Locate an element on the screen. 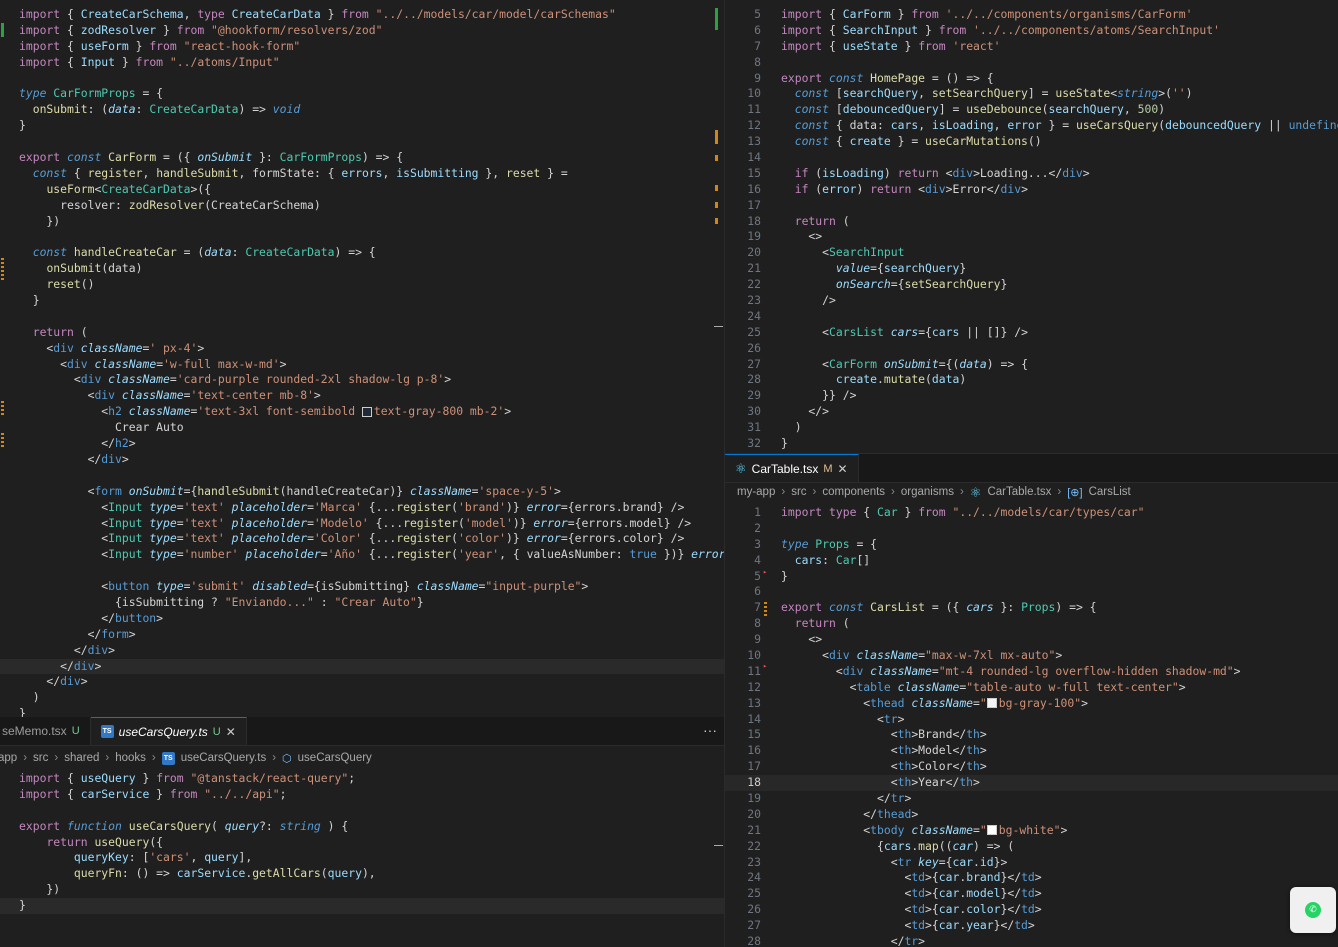 The height and width of the screenshot is (947, 1338). breadcrumb-item: CarsList is located at coordinates (1110, 492).